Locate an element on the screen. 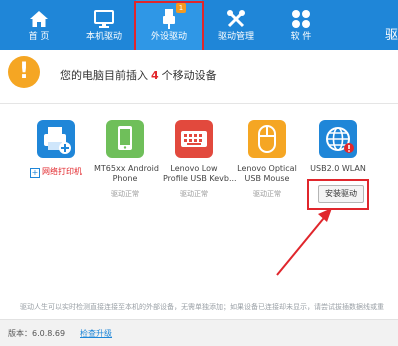  red-arrow-annotation is located at coordinates (304, 242).